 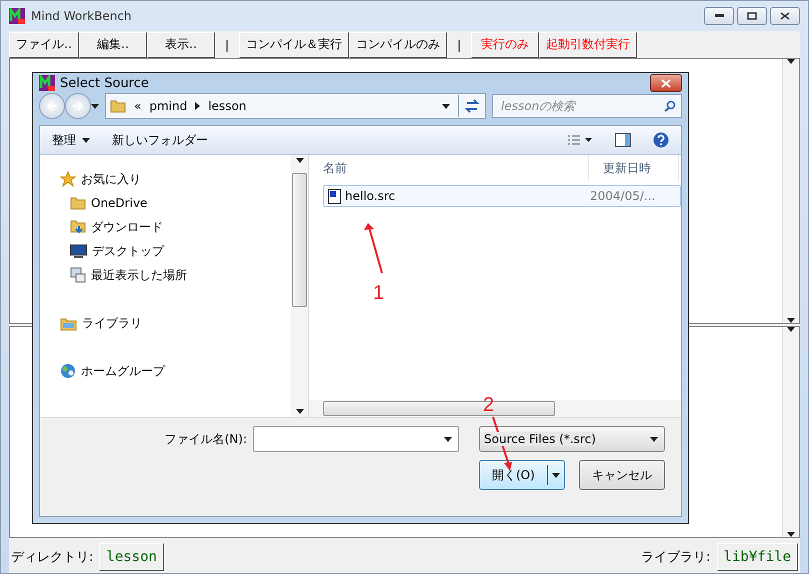 What do you see at coordinates (197, 106) in the screenshot?
I see `chevron-icon` at bounding box center [197, 106].